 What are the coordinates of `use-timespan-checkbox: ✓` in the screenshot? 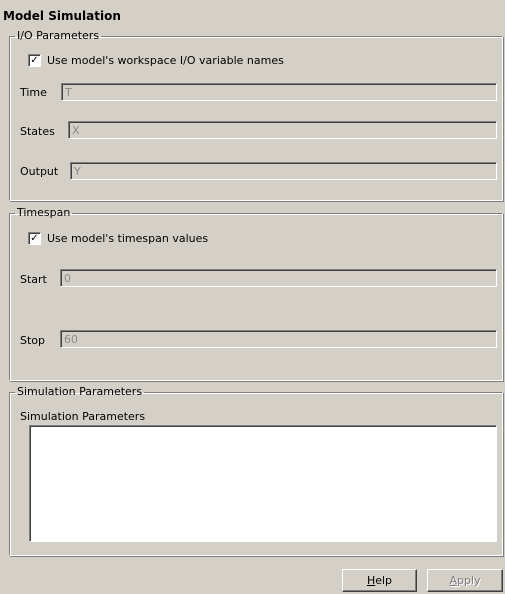 It's located at (34, 238).